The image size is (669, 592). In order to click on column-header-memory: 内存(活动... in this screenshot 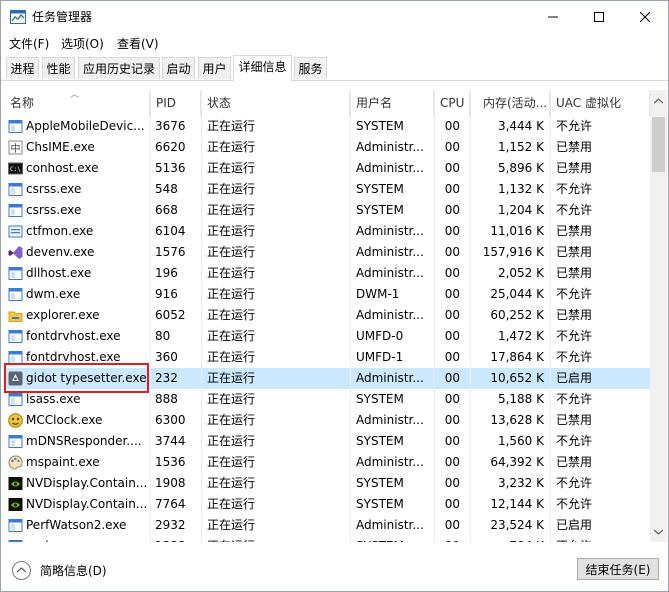, I will do `click(510, 103)`.